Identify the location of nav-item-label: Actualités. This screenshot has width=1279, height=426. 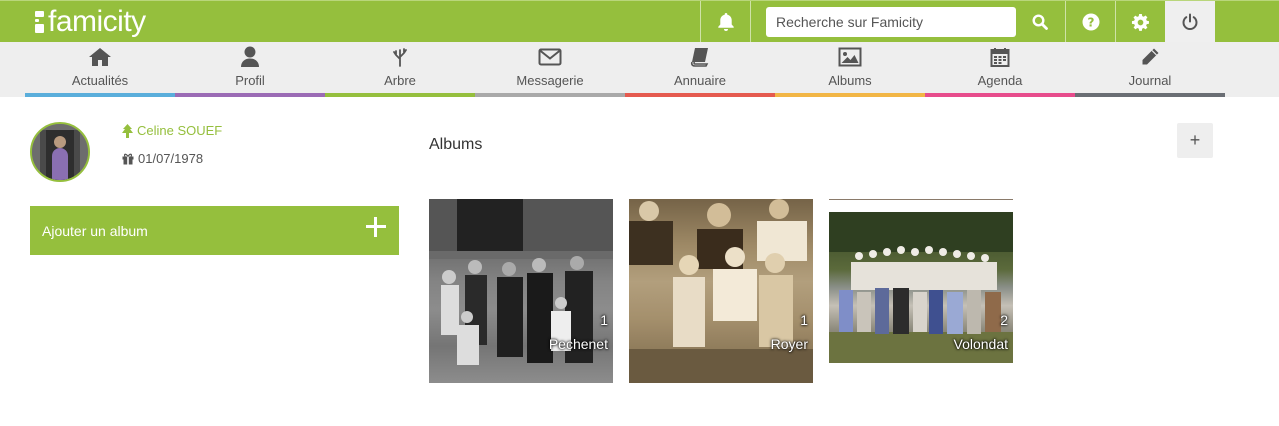
(100, 80).